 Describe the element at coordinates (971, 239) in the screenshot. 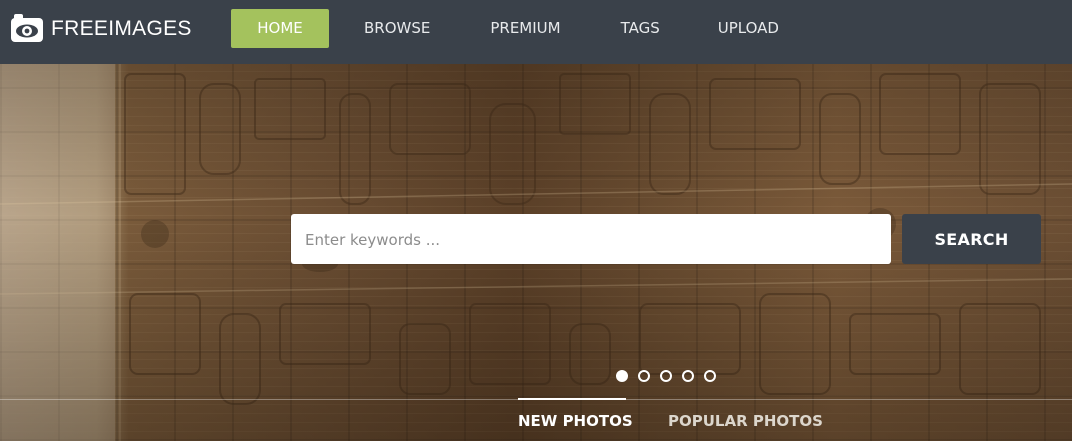

I see `search-button: SEARCH` at that location.